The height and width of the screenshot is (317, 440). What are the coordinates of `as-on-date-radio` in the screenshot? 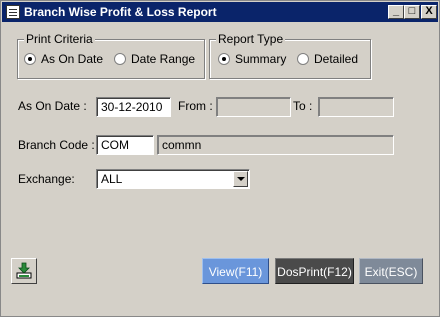 It's located at (30, 59).